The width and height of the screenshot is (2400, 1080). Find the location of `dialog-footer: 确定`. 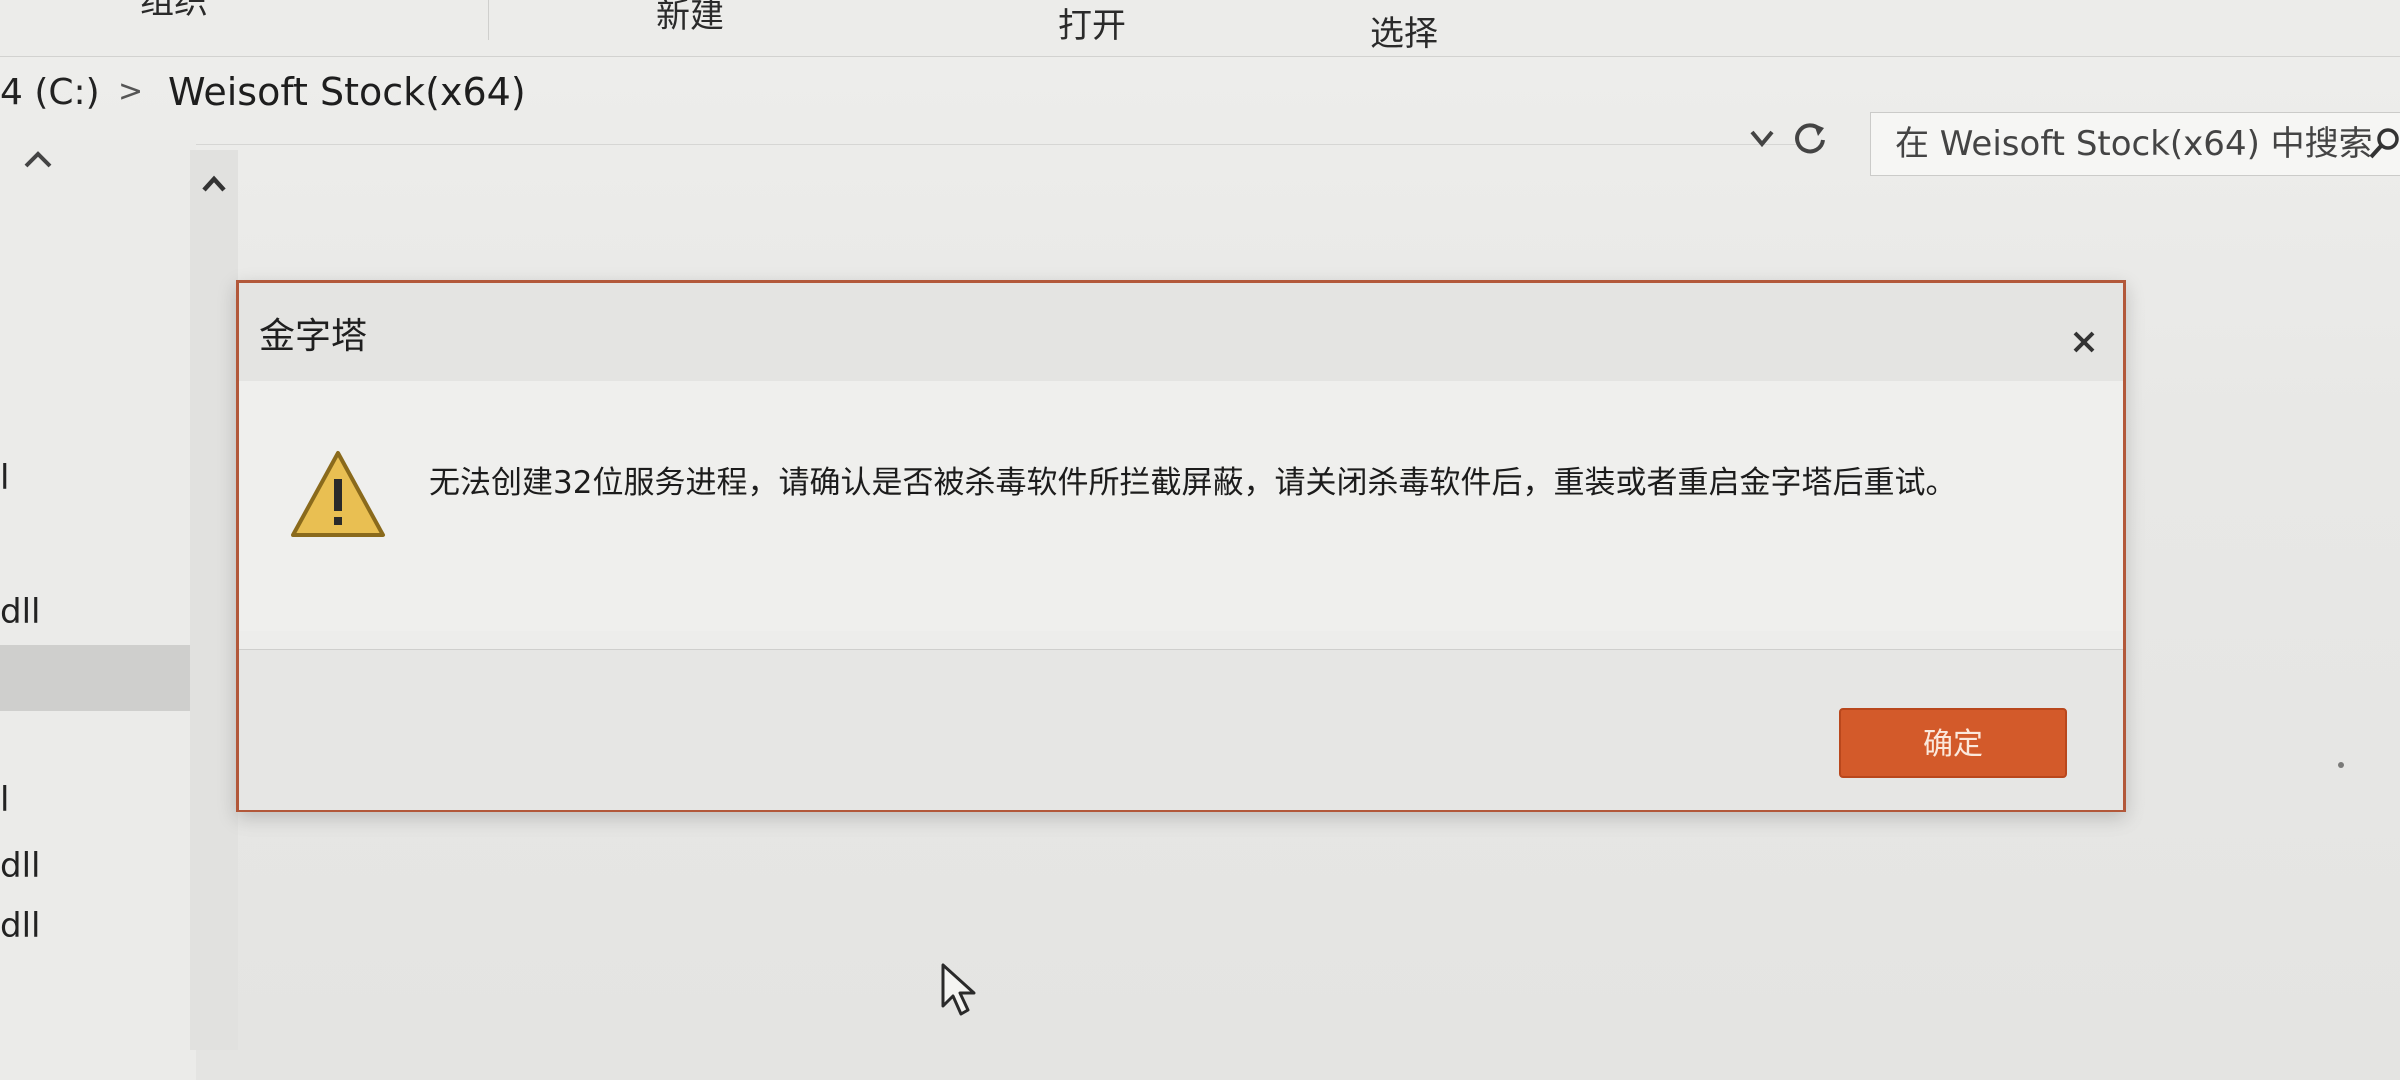

dialog-footer: 确定 is located at coordinates (1181, 729).